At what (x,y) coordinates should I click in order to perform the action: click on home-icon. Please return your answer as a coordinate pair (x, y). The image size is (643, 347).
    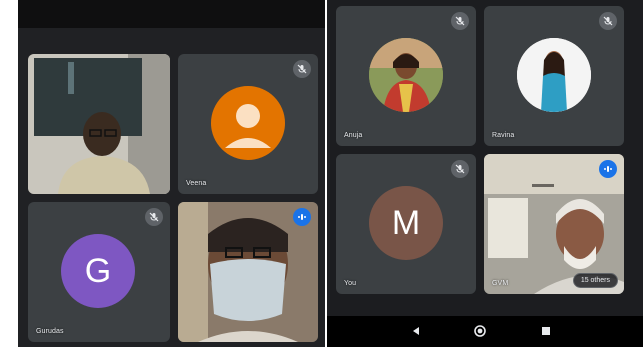
    Looking at the image, I should click on (480, 331).